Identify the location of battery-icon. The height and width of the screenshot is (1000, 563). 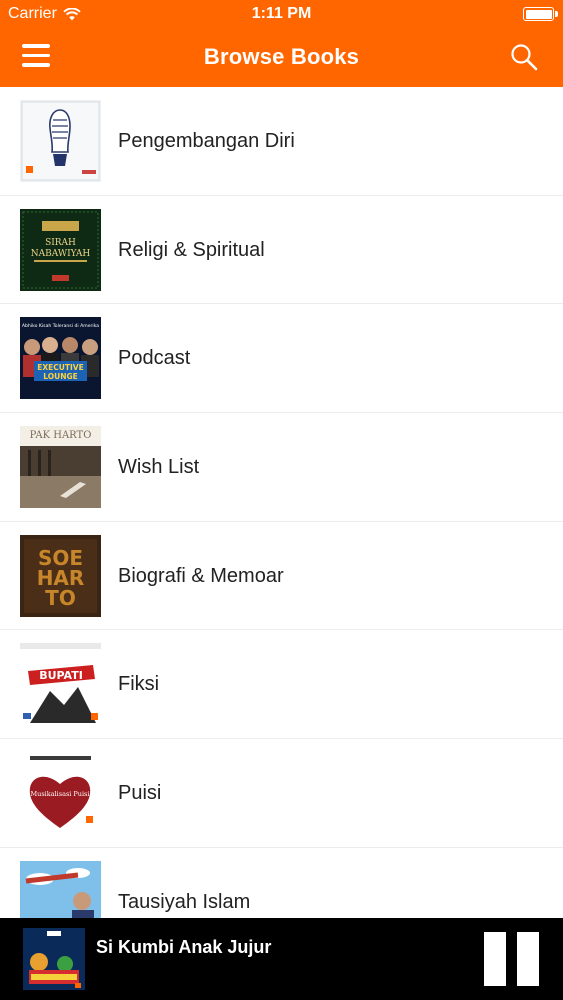
(540, 14).